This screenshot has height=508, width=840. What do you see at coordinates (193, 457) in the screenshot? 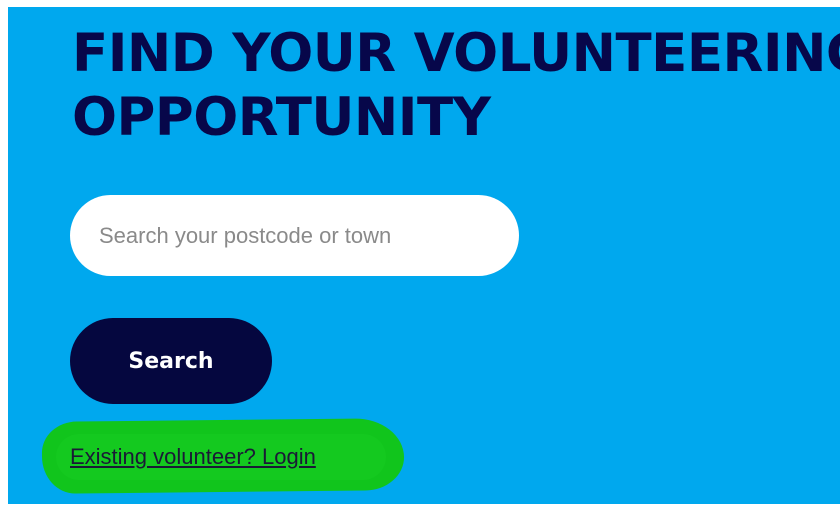
I see `login-link: Existing volunteer? Login` at bounding box center [193, 457].